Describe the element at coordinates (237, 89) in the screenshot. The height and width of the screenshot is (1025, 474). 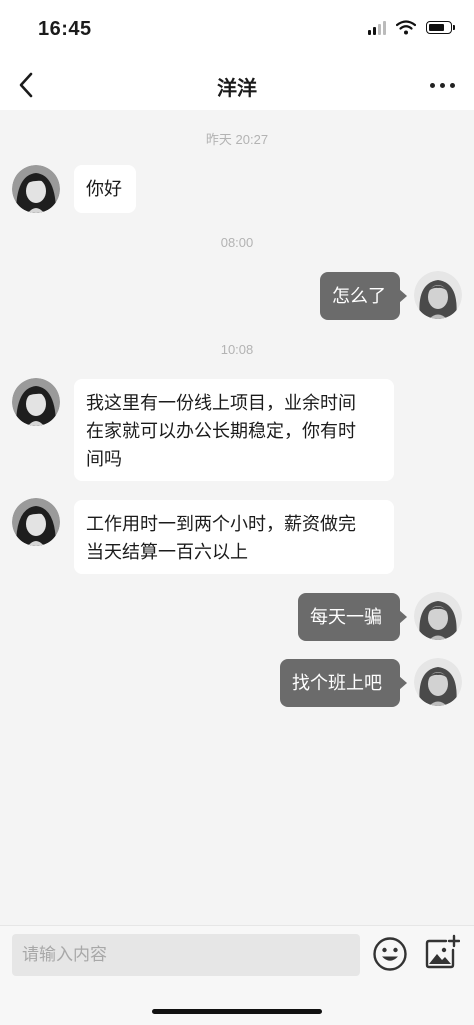
I see `chat-title: 洋洋` at that location.